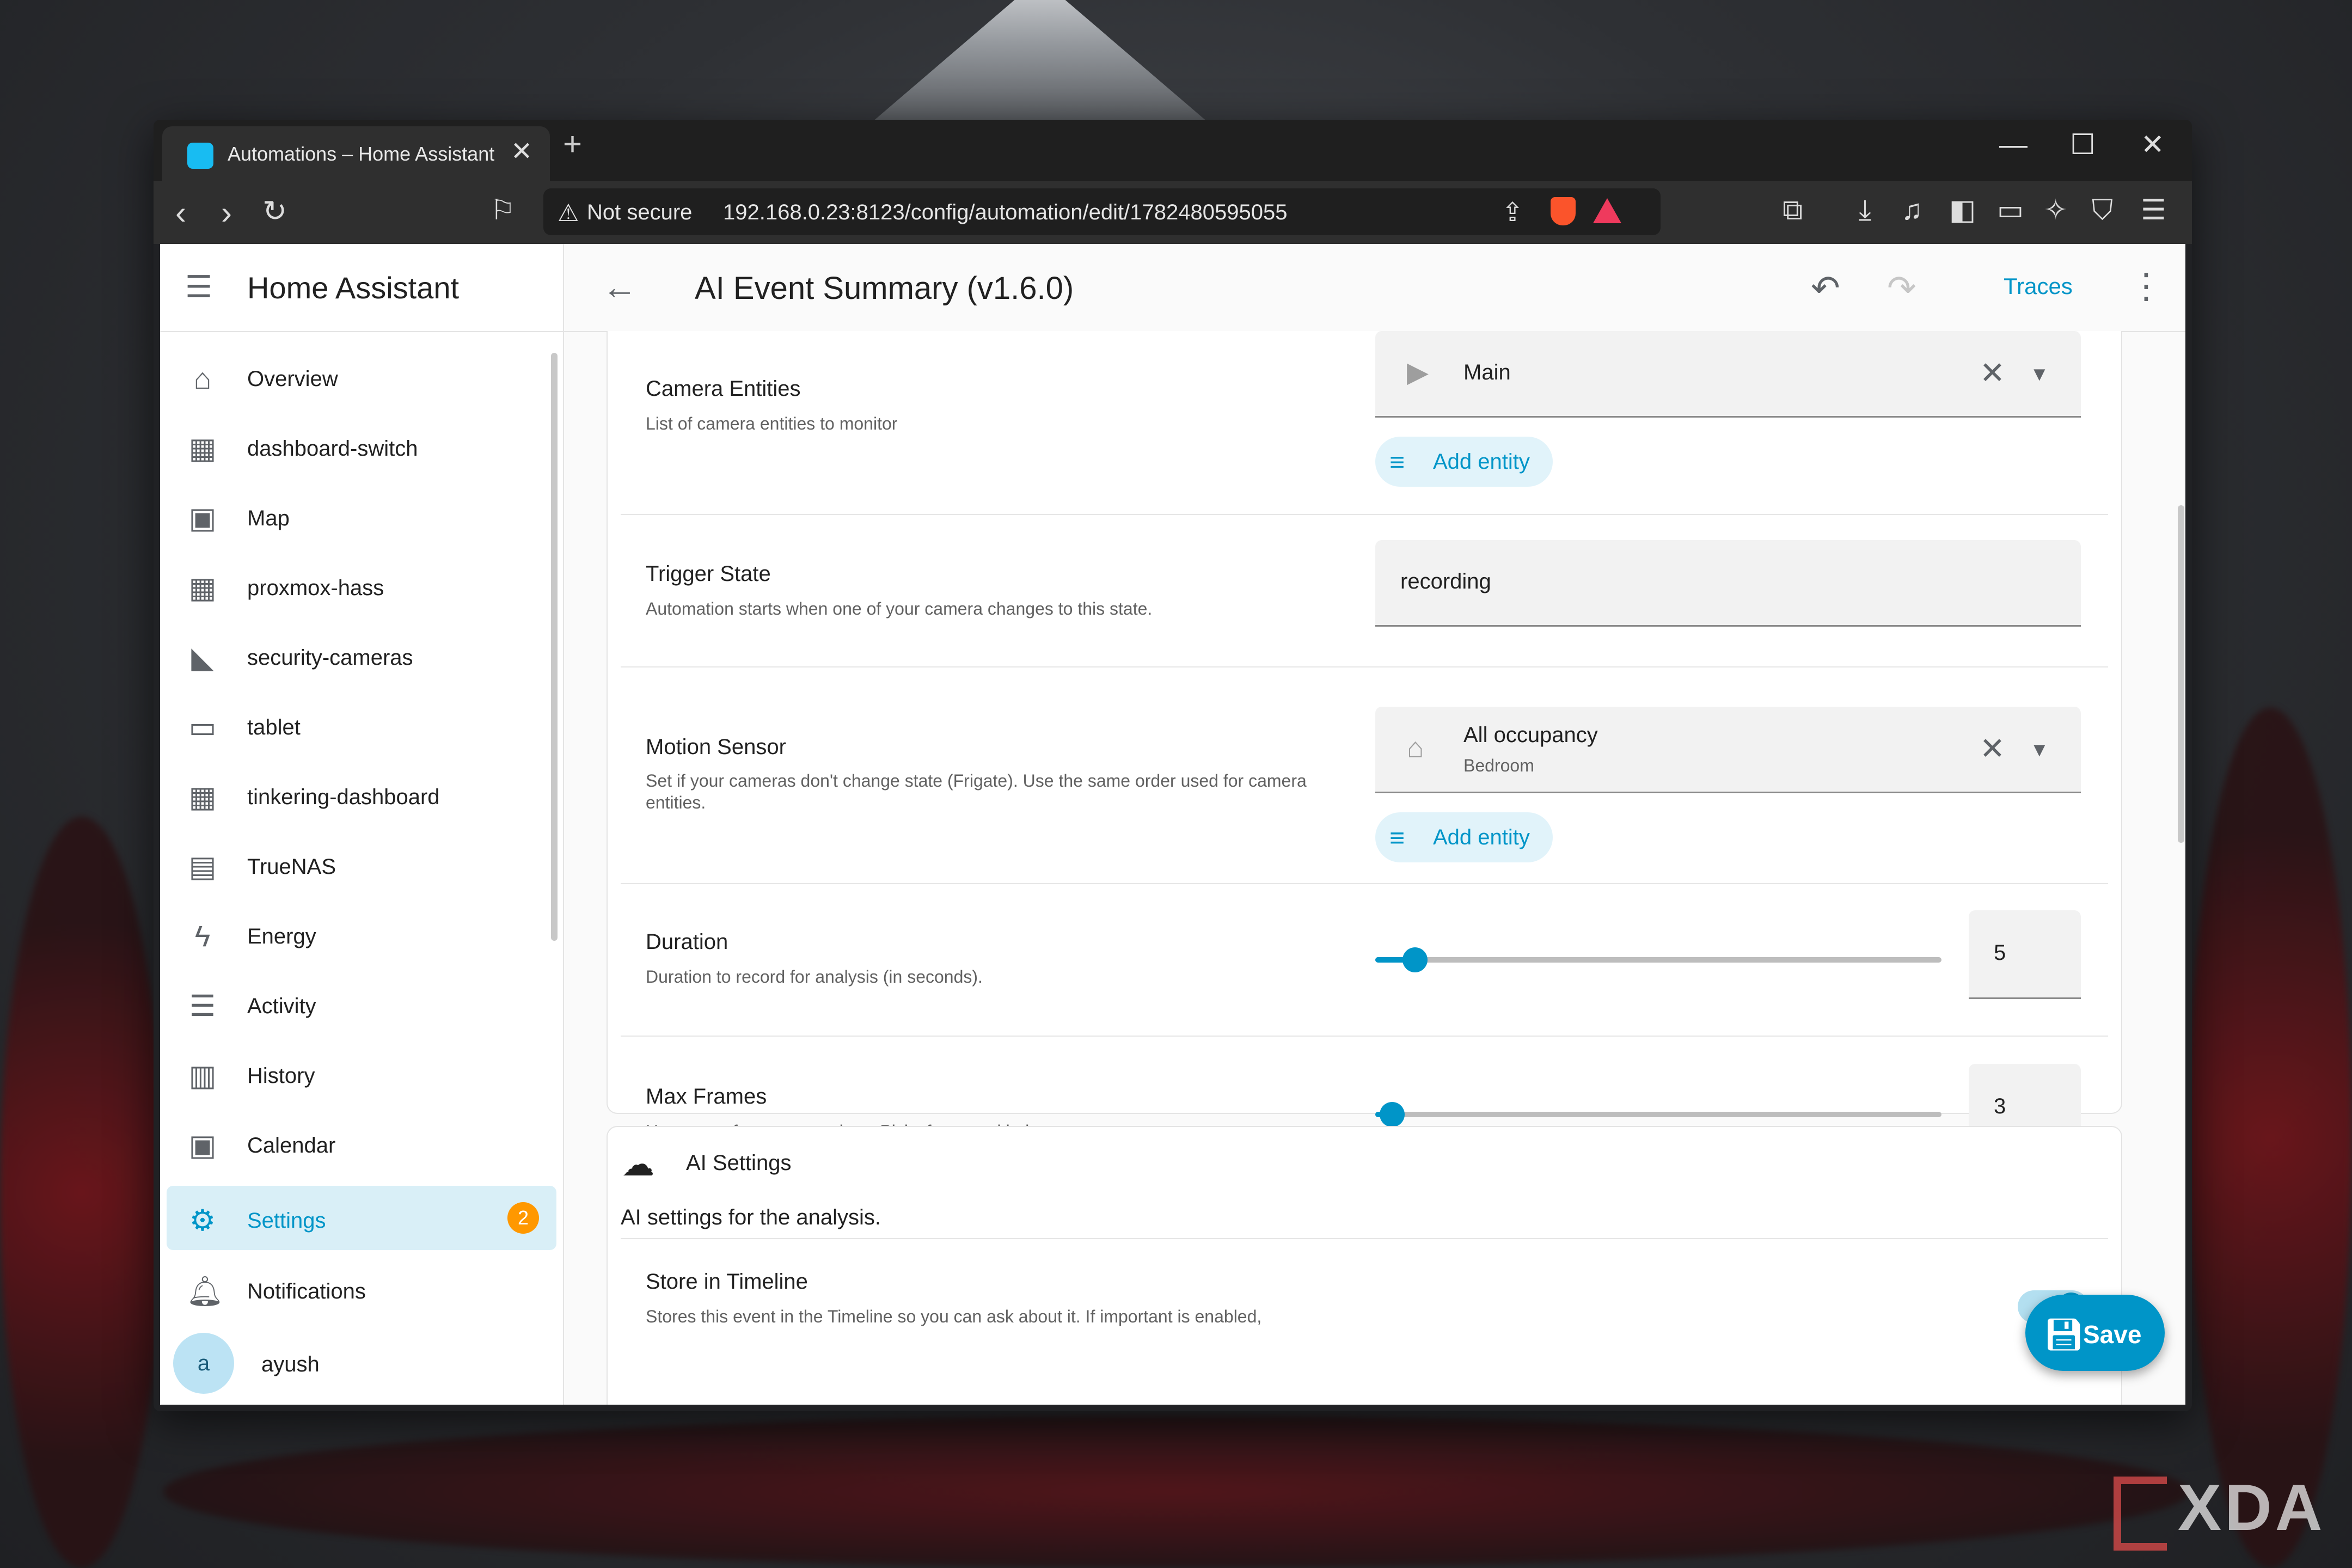 The width and height of the screenshot is (2352, 1568). I want to click on duration-number-input: 5, so click(2025, 954).